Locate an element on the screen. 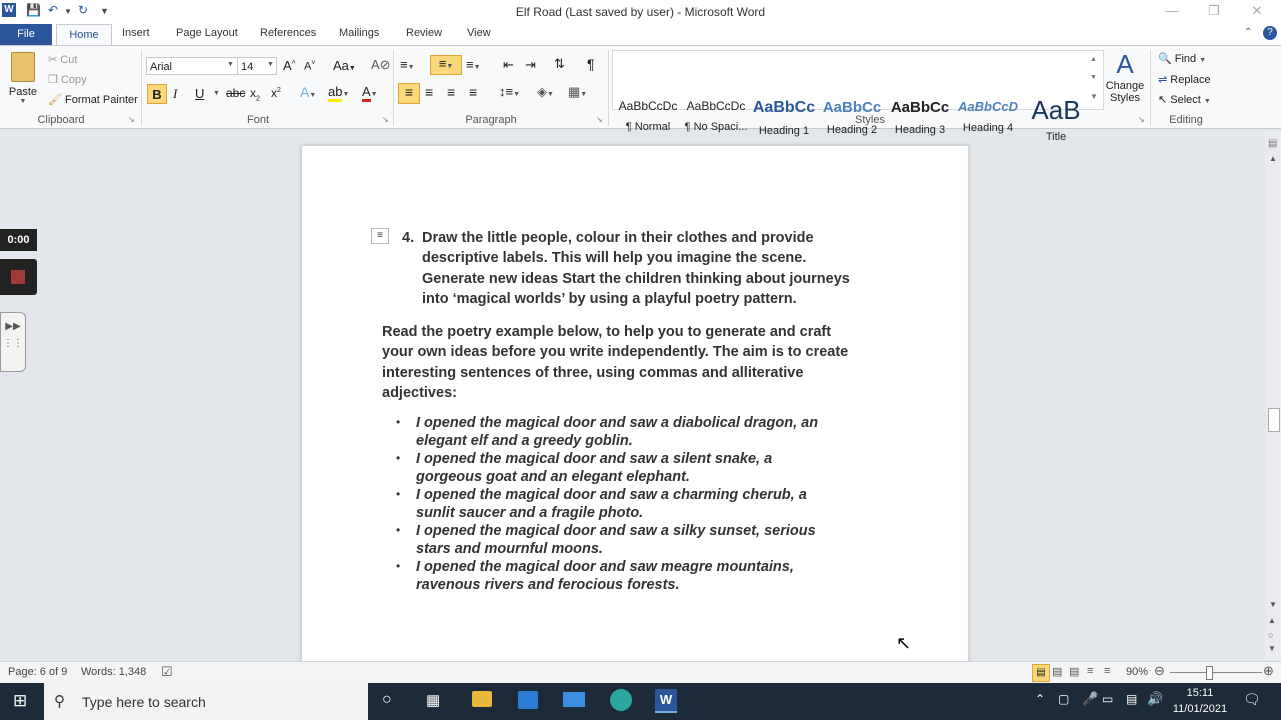  zoom-in-icon: ⊕ is located at coordinates (1268, 671).